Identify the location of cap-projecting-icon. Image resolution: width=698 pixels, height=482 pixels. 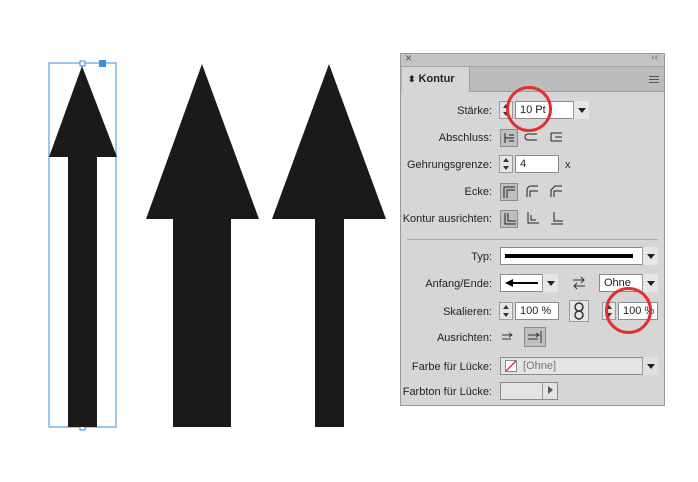
(557, 138).